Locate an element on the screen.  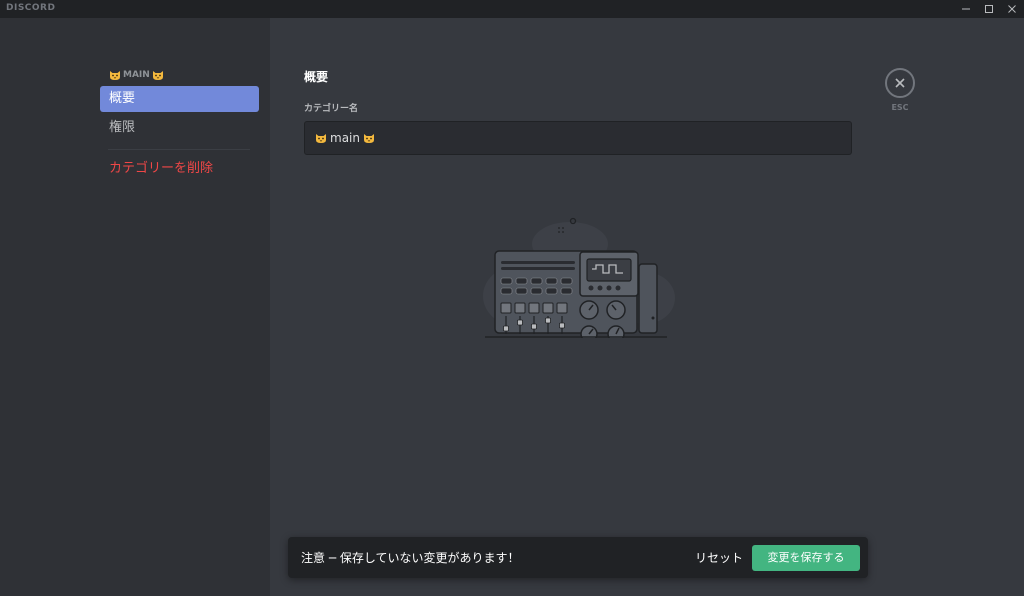
sidebar-item-overview: 概要 is located at coordinates (179, 99).